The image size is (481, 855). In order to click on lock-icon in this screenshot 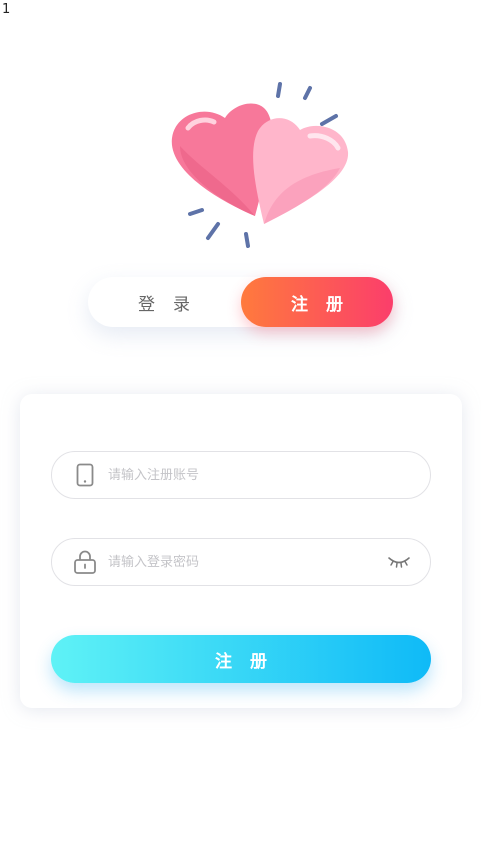, I will do `click(85, 562)`.